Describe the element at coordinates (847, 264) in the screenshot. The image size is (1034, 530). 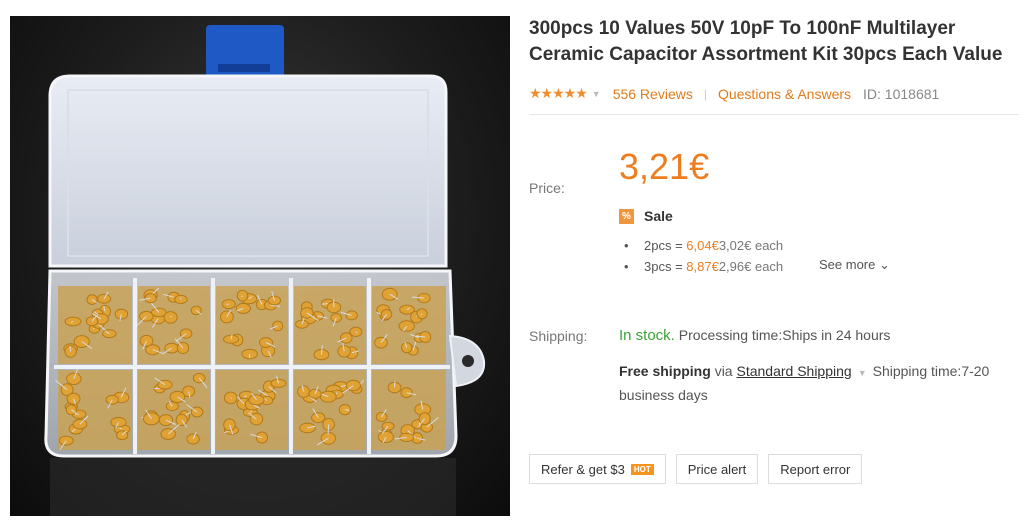
I see `see-more-label: See more` at that location.